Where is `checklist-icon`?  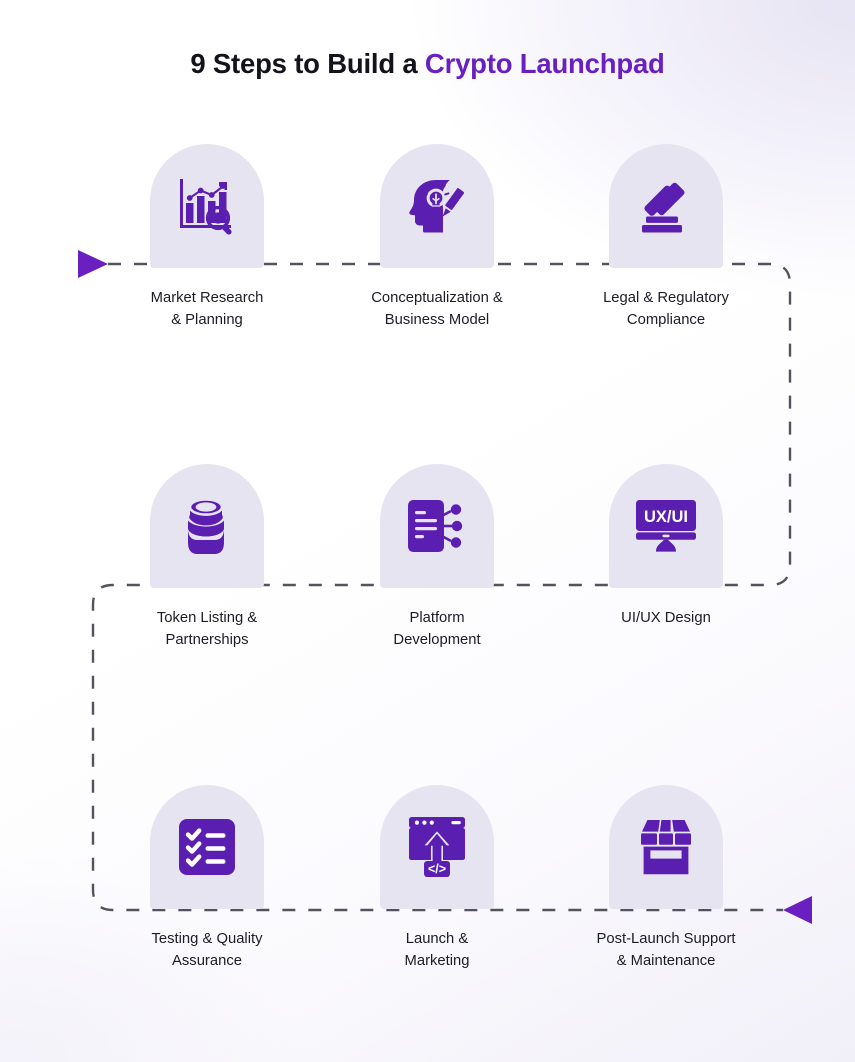 checklist-icon is located at coordinates (207, 847).